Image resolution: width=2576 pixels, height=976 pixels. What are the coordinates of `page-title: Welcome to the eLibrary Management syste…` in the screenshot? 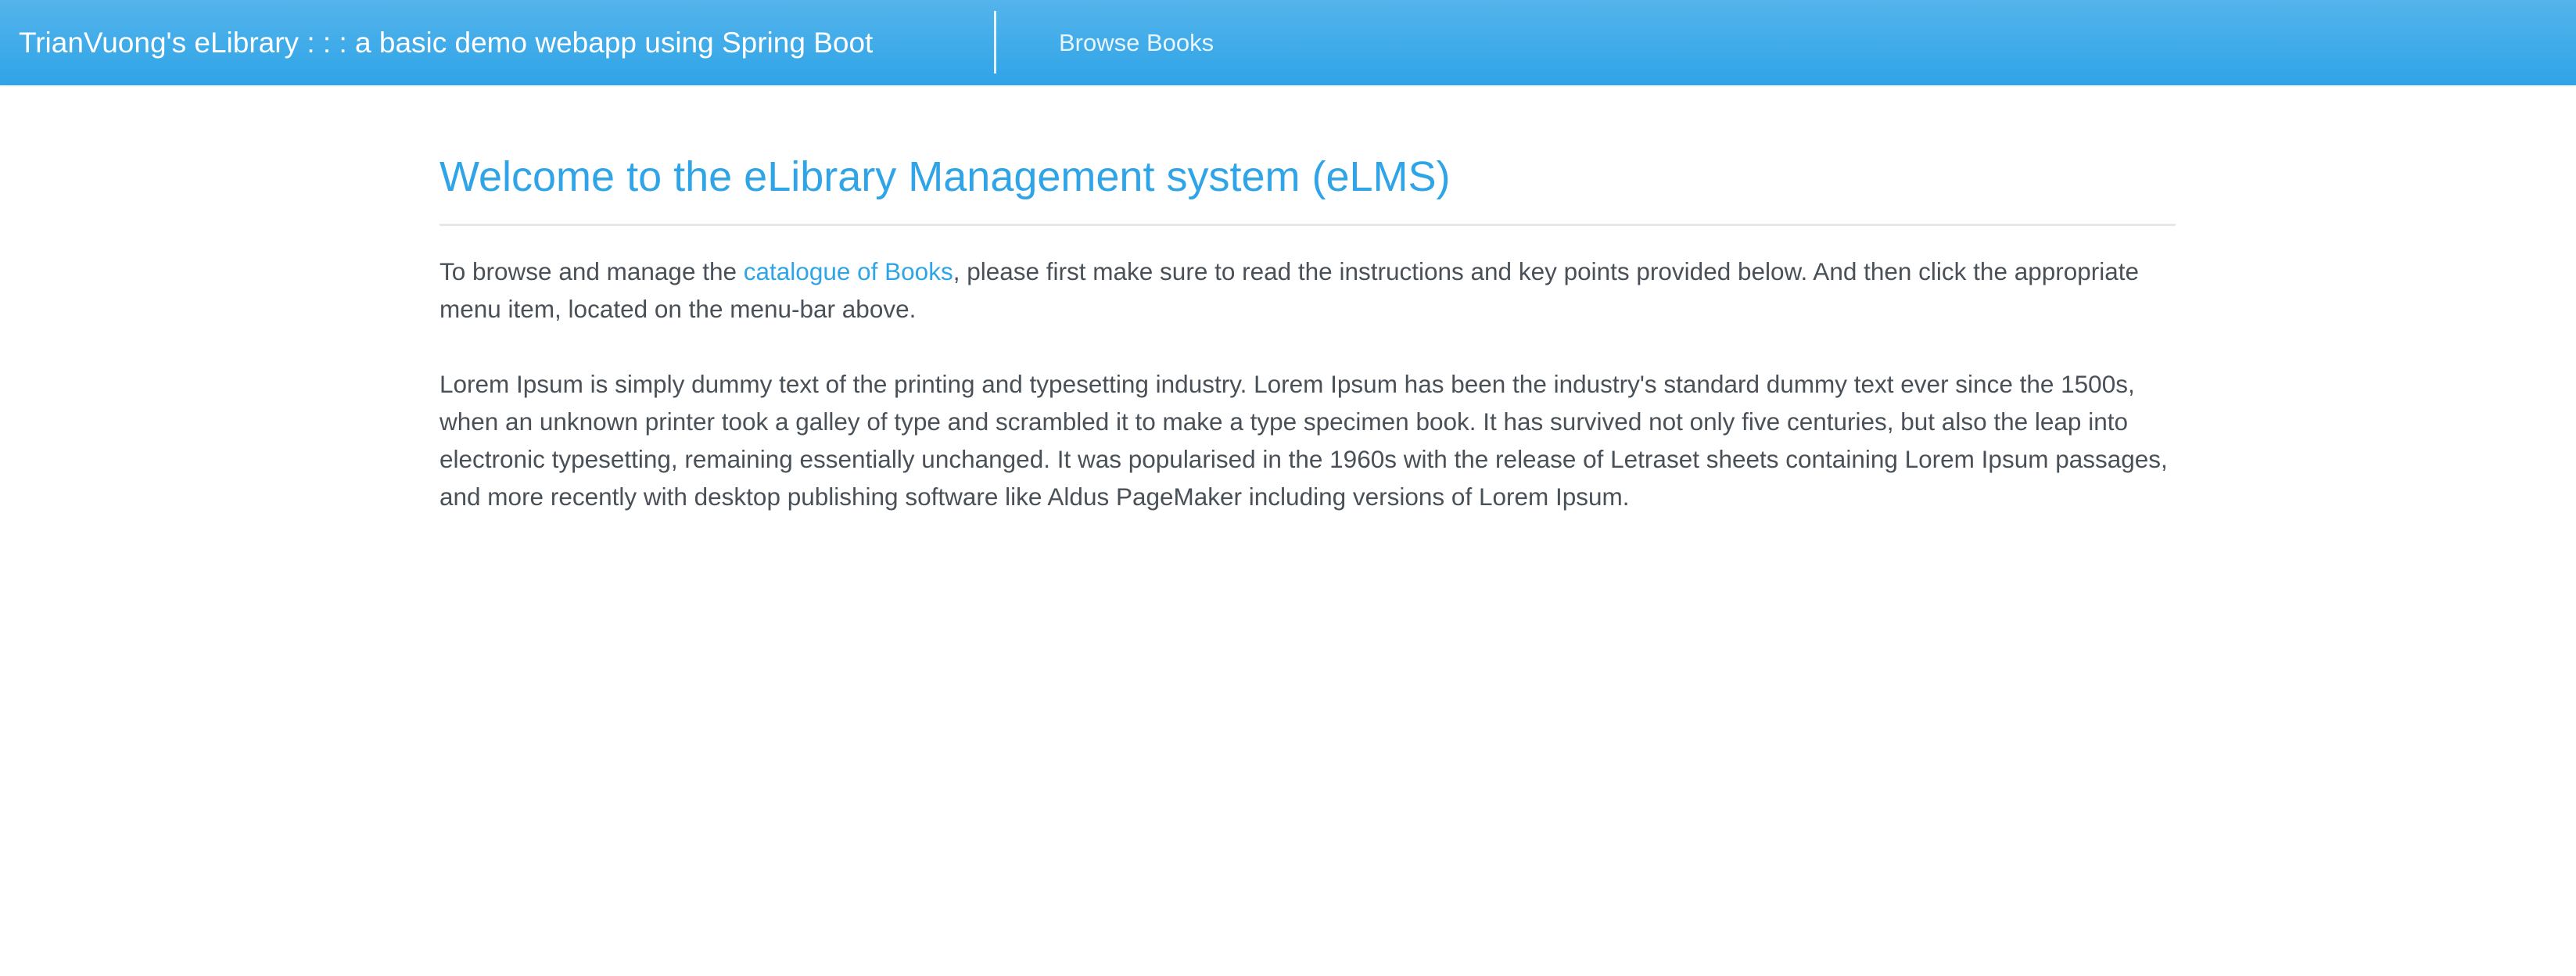 It's located at (945, 176).